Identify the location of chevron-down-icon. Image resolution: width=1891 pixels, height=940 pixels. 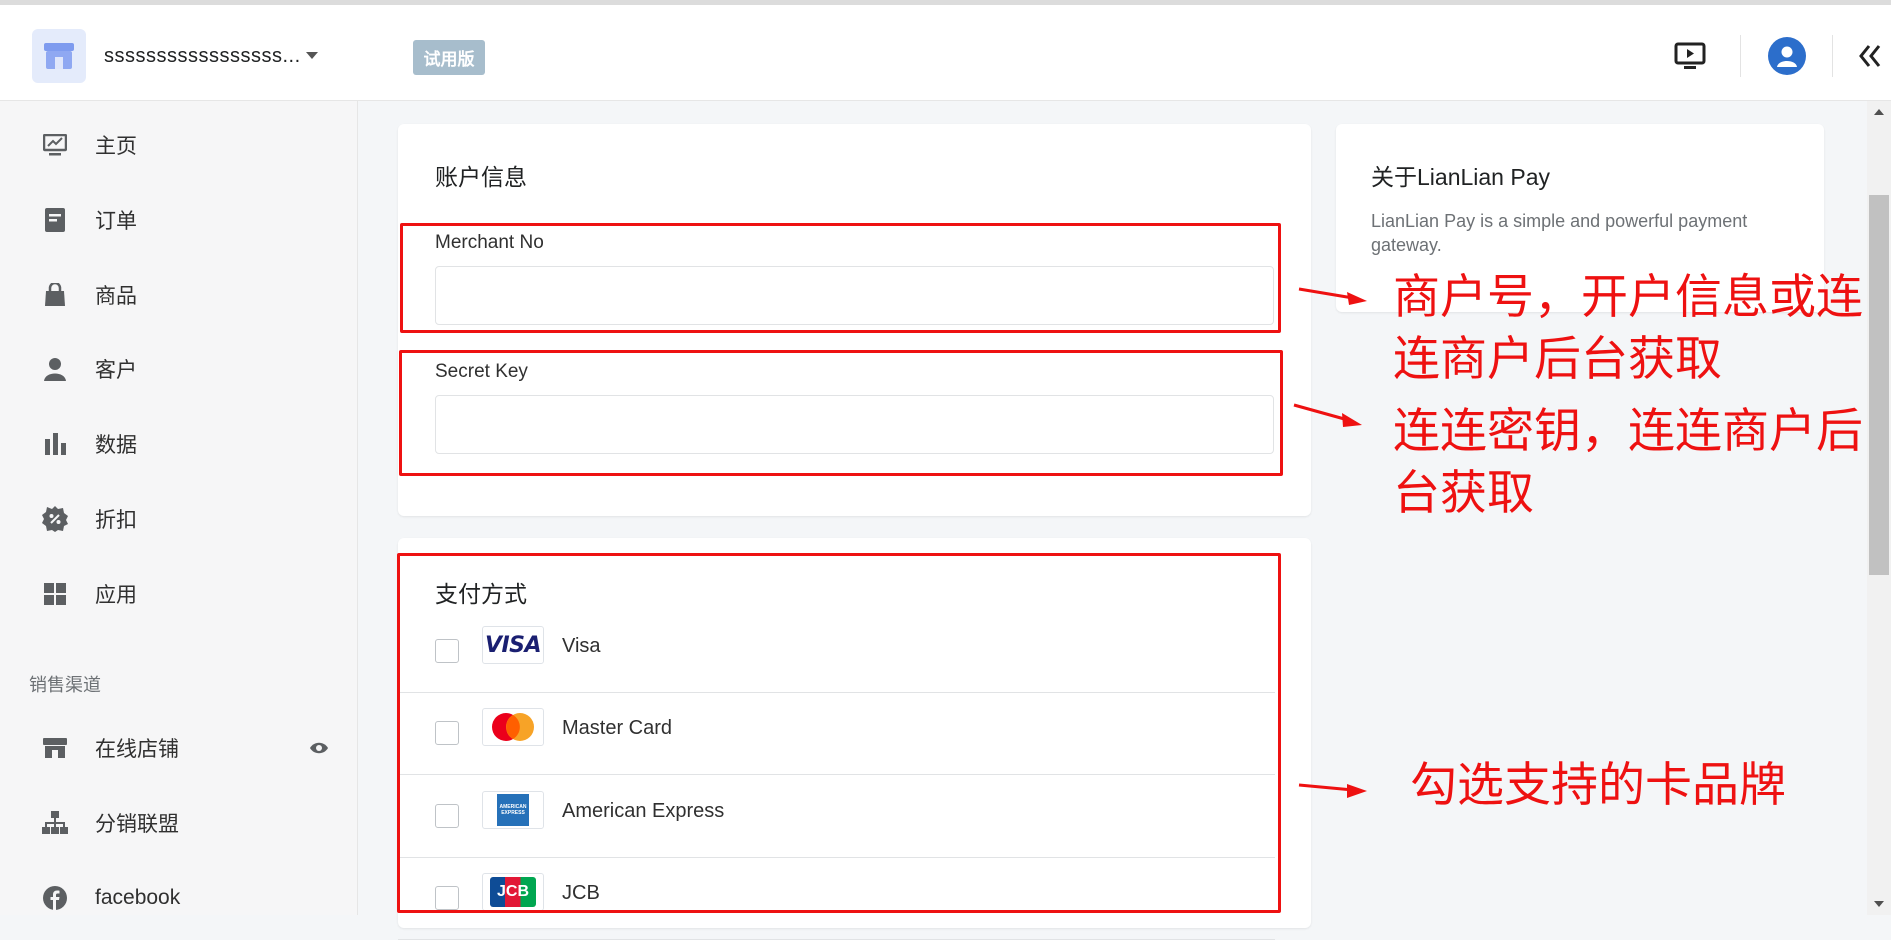
(312, 55).